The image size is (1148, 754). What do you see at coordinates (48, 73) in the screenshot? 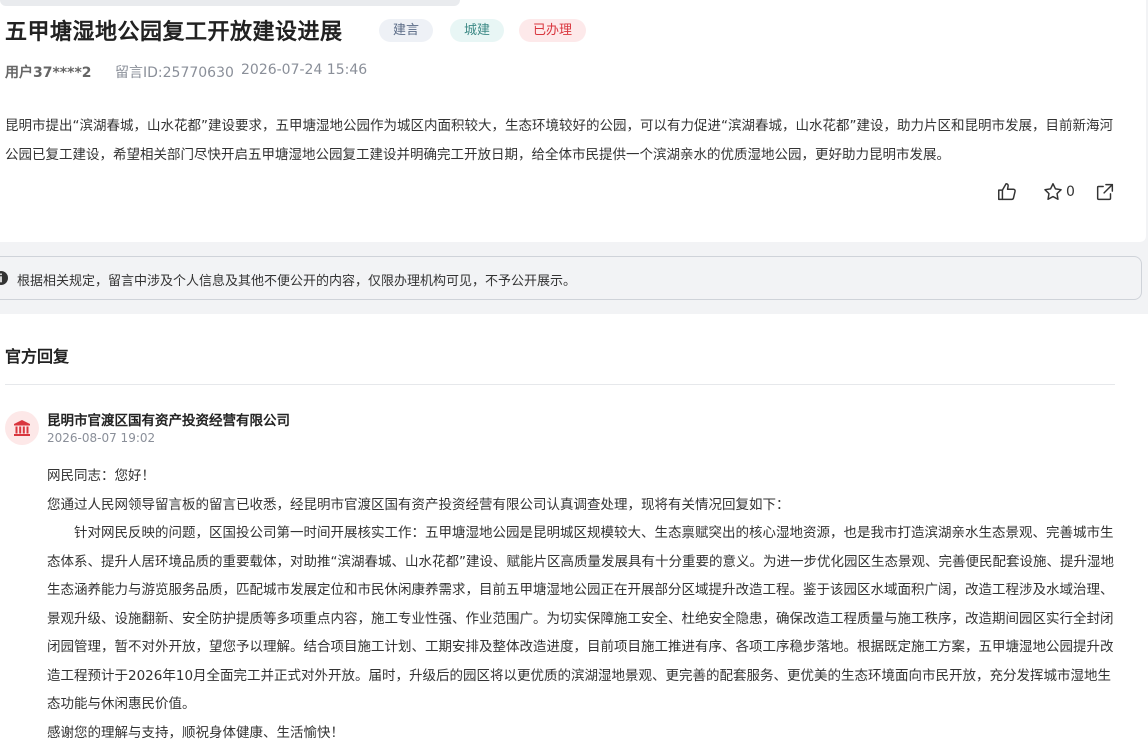
I see `user-name: 用户37****2` at bounding box center [48, 73].